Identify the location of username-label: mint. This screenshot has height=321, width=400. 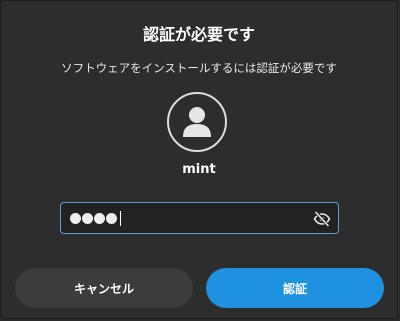
(199, 169).